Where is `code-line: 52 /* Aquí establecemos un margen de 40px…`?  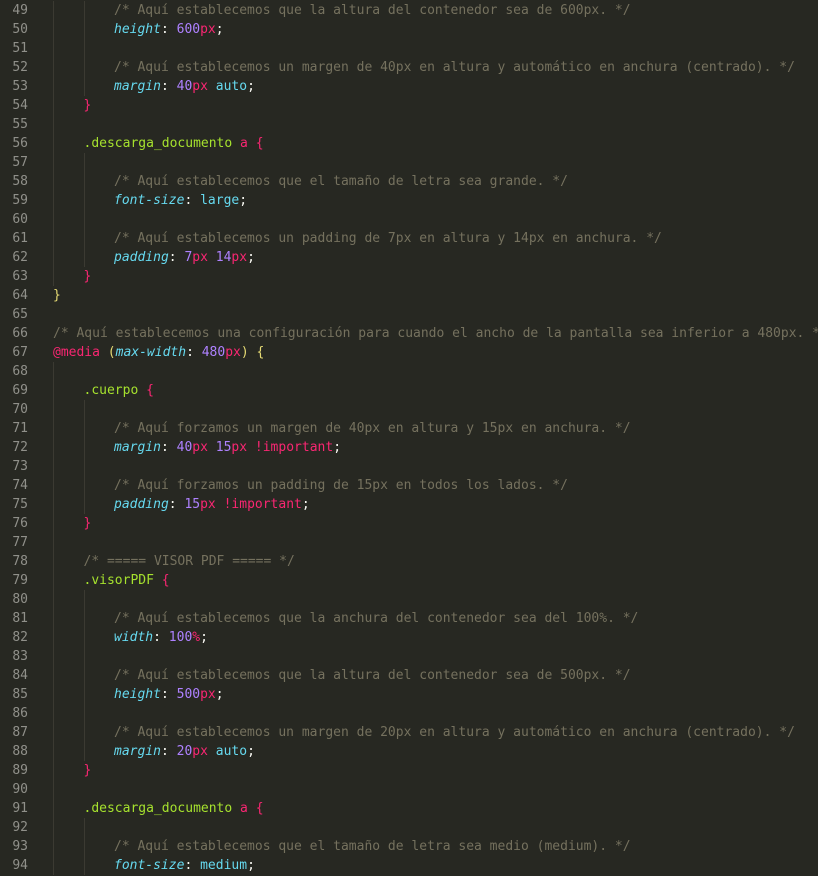 code-line: 52 /* Aquí establecemos un margen de 40px… is located at coordinates (409, 67).